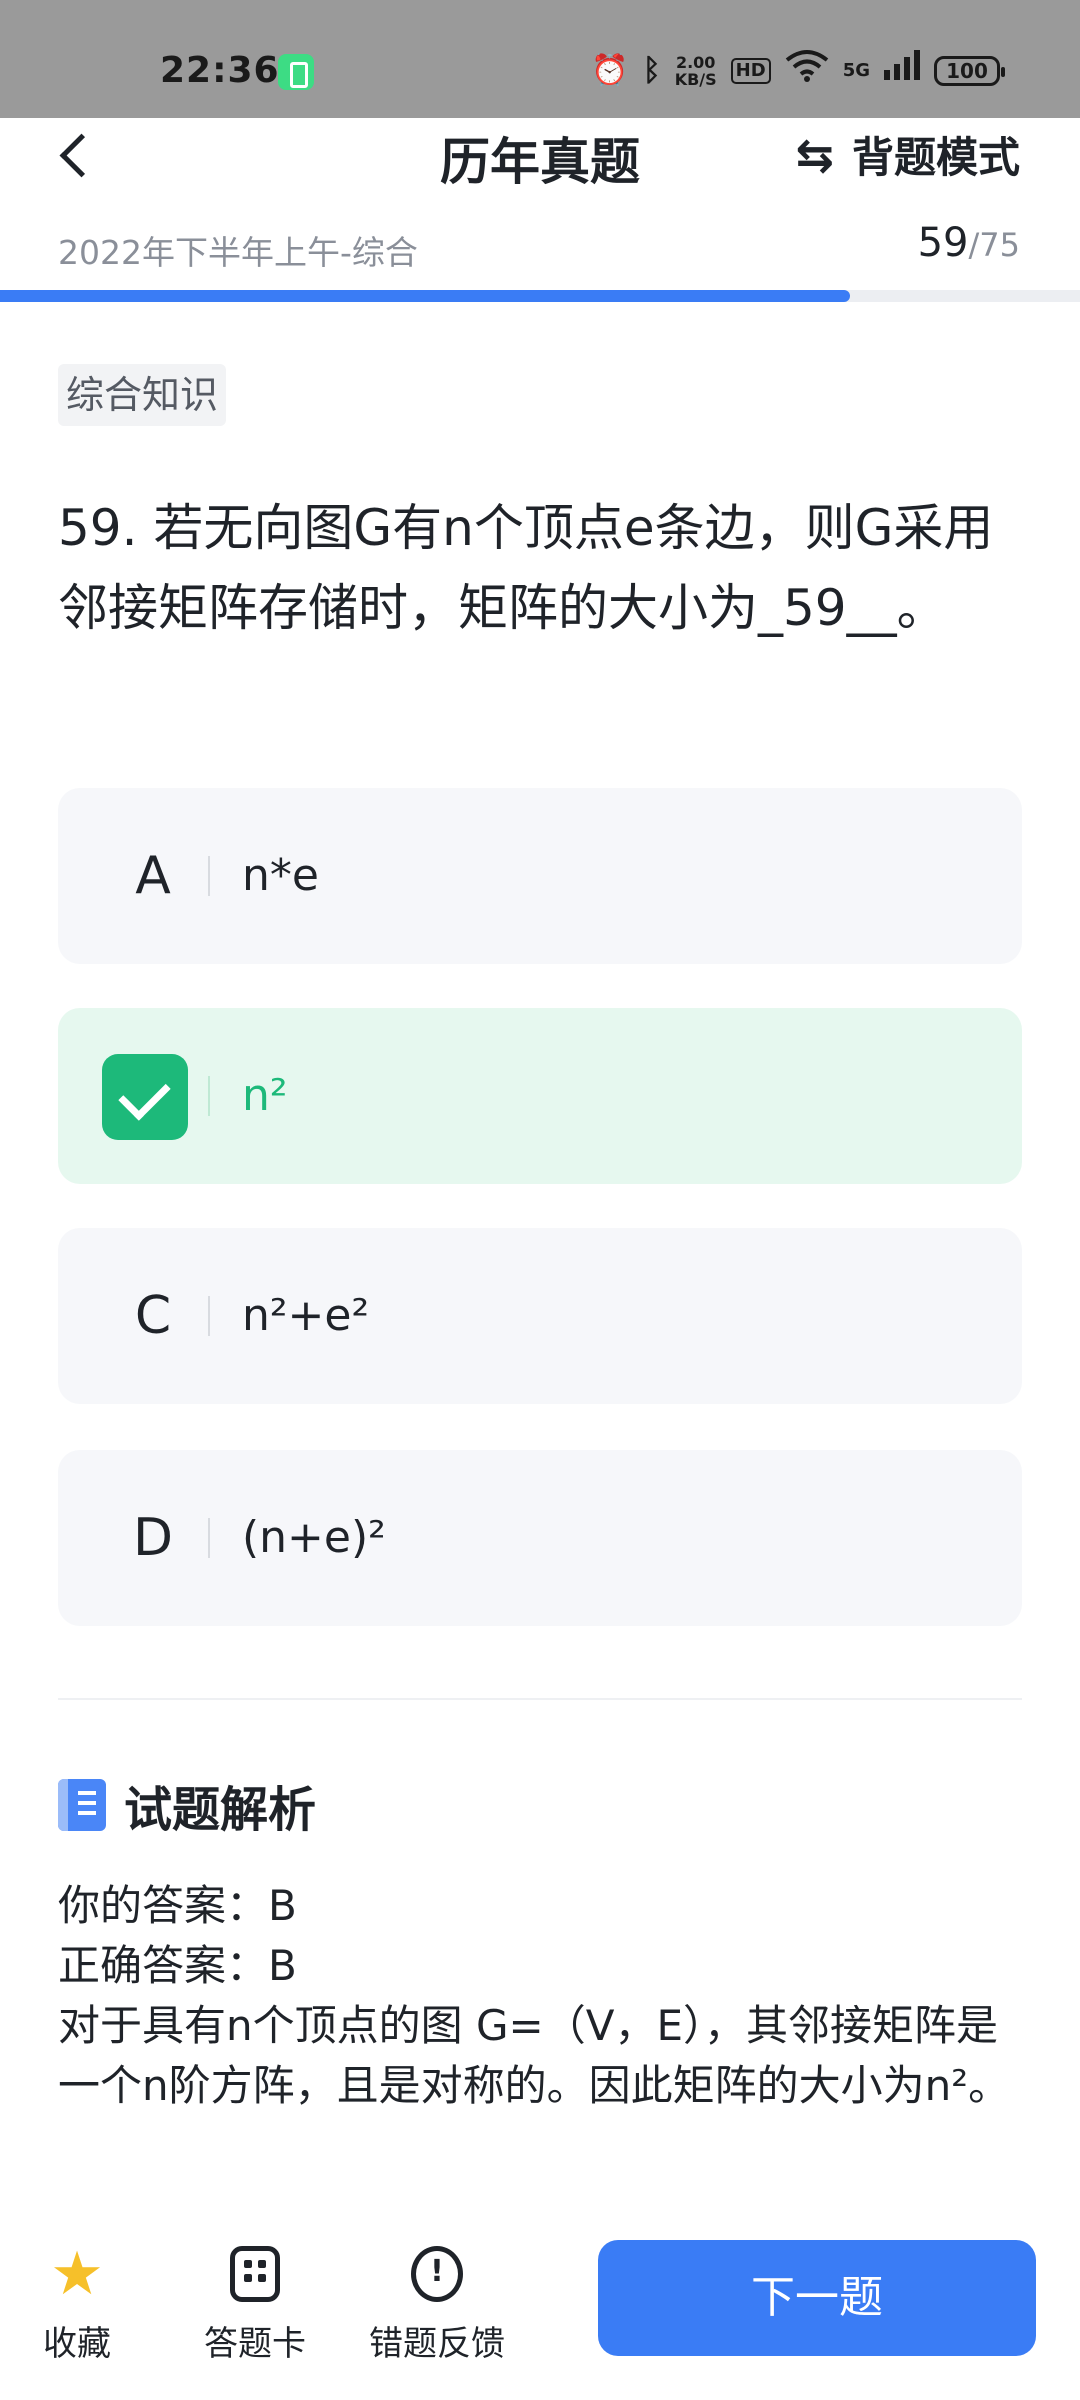 This screenshot has width=1080, height=2400. Describe the element at coordinates (255, 2344) in the screenshot. I see `answer-card-label: 答题卡` at that location.